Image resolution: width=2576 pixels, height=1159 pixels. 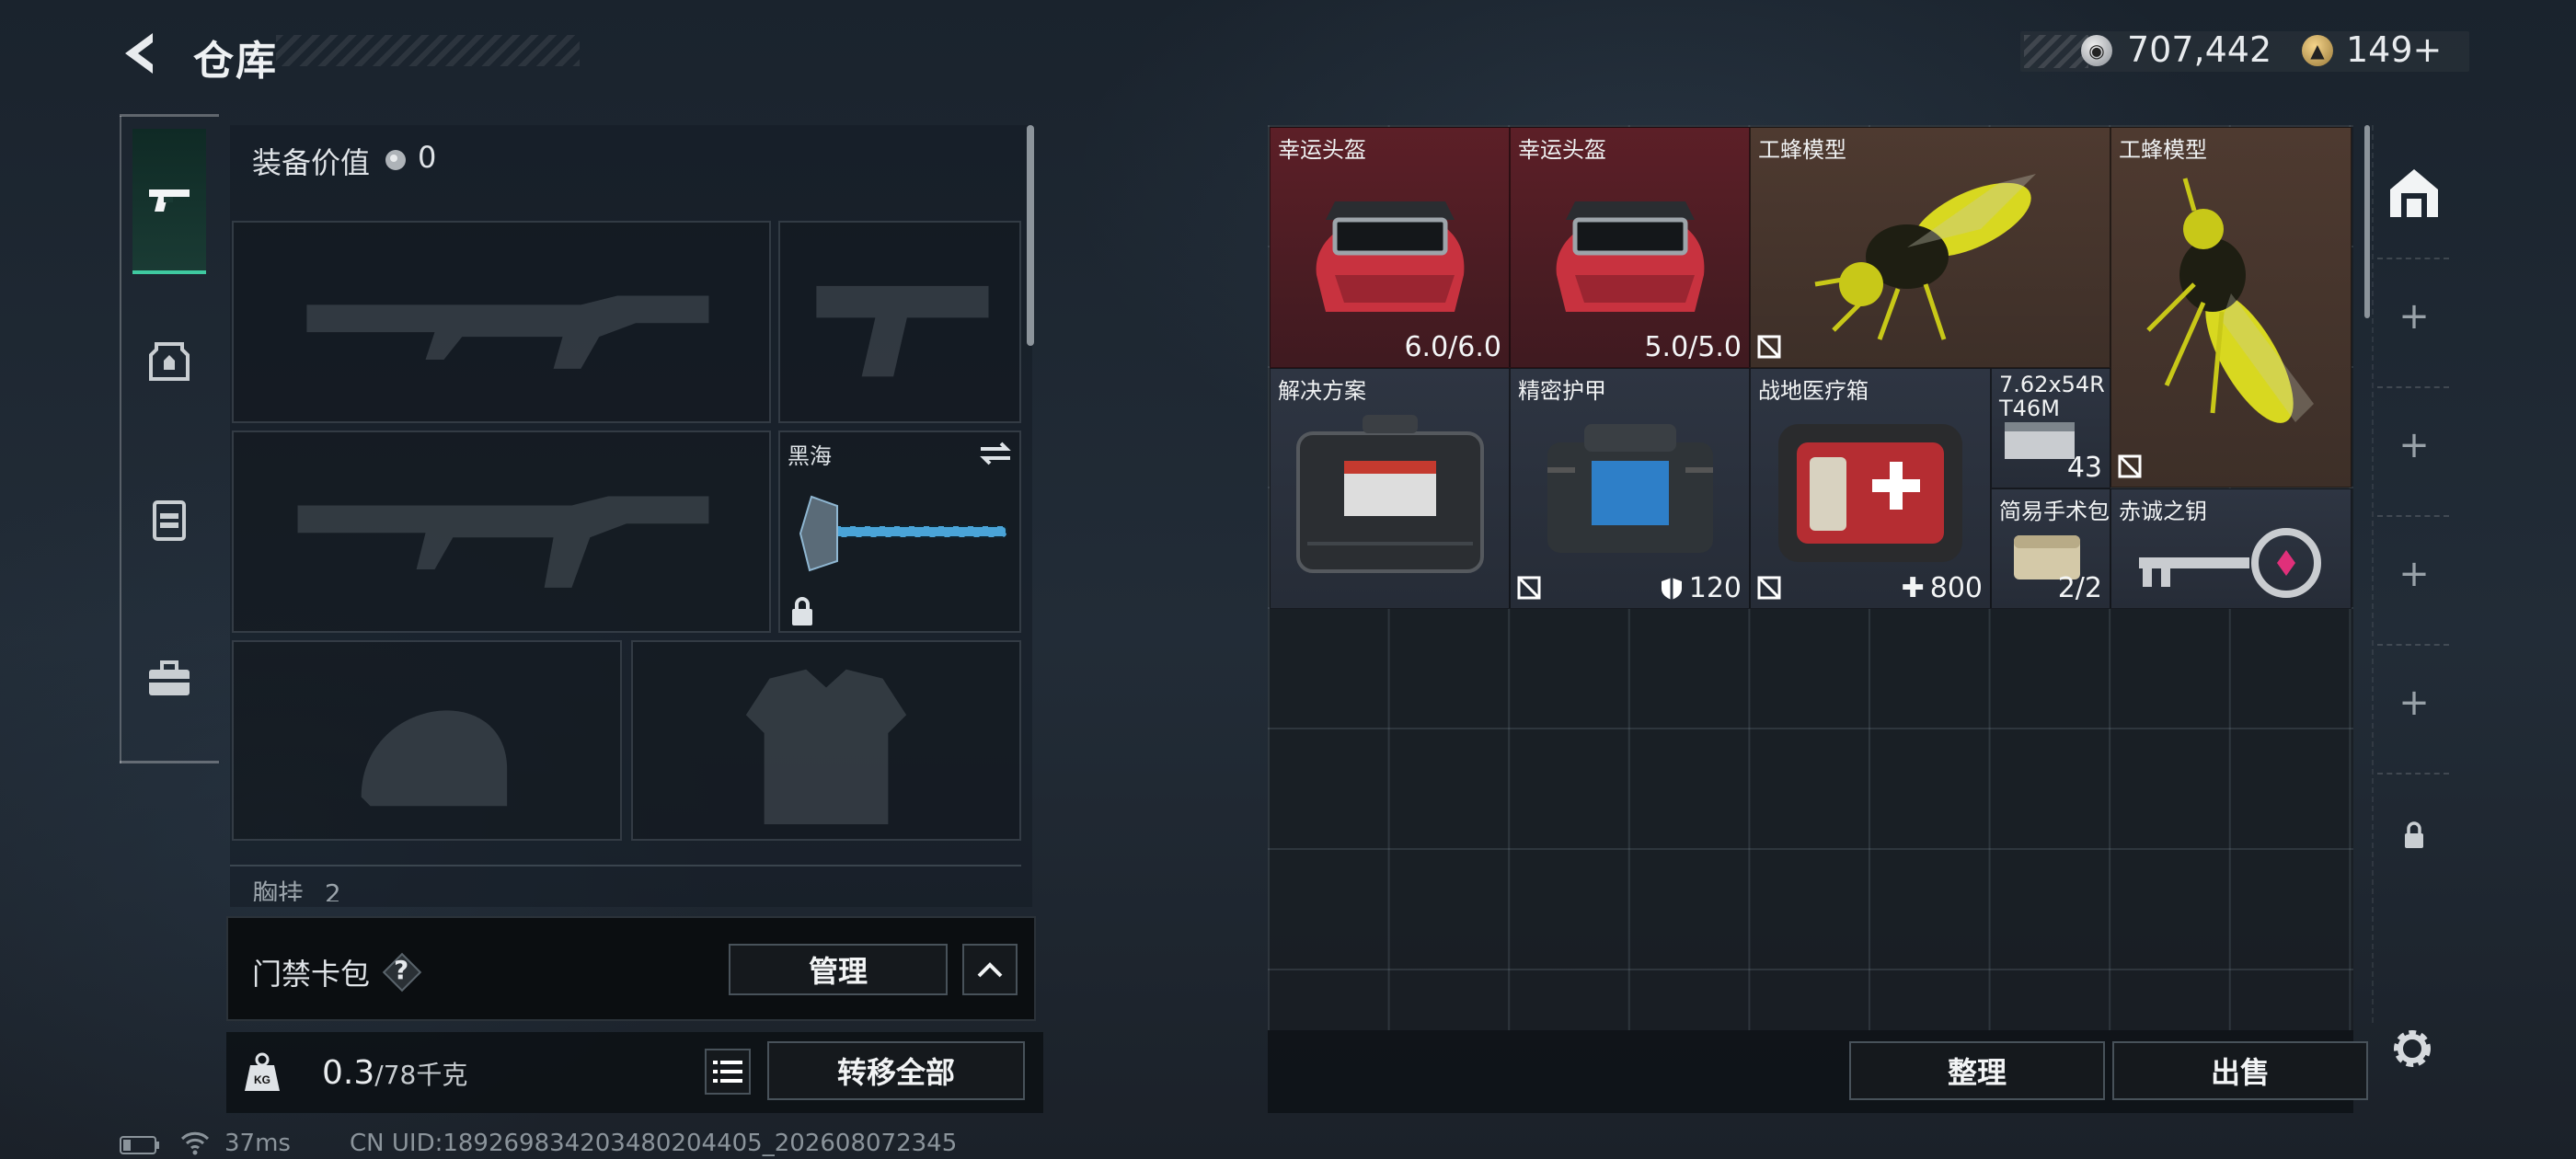 What do you see at coordinates (899, 322) in the screenshot?
I see `secondary-weapon-slot` at bounding box center [899, 322].